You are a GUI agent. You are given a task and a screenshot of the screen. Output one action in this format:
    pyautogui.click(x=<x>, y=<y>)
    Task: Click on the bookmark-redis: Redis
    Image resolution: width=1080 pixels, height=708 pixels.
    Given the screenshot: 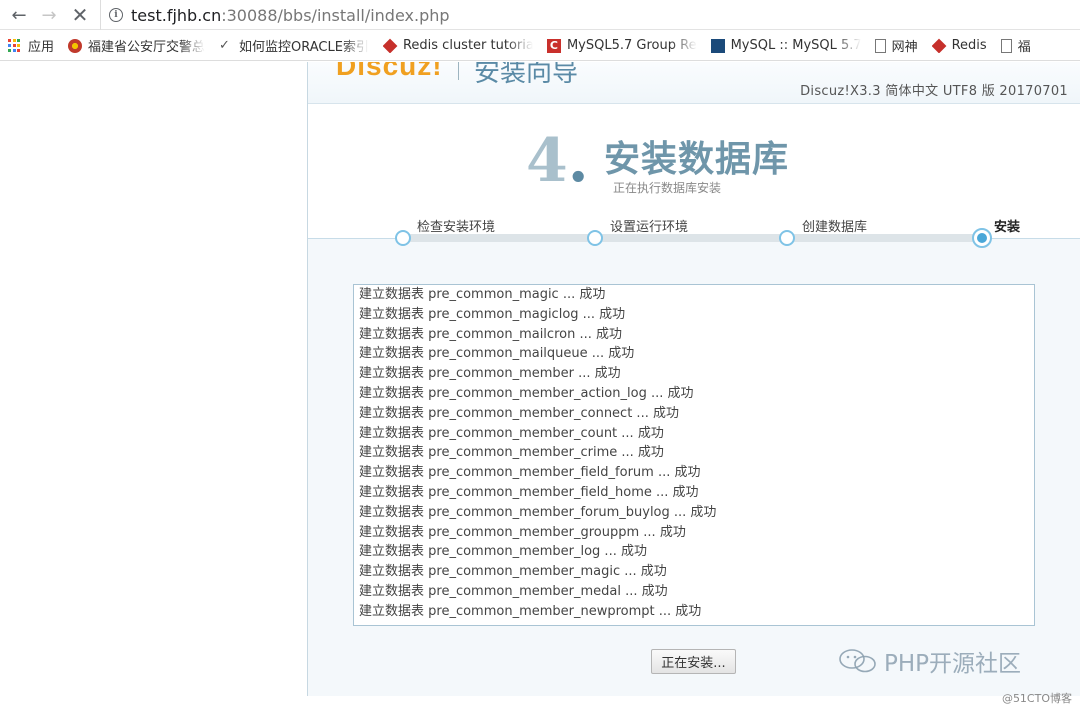 What is the action you would take?
    pyautogui.click(x=959, y=45)
    